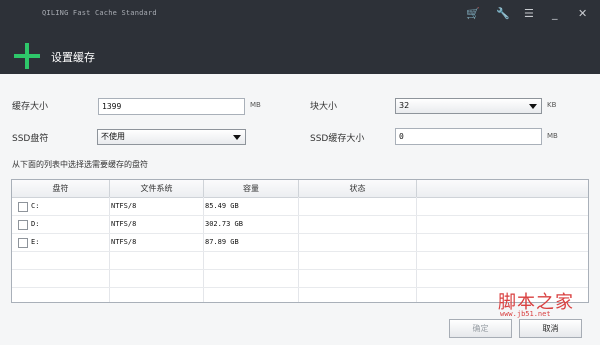 The height and width of the screenshot is (345, 600). I want to click on cache-size-label: 缓存大小, so click(30, 107).